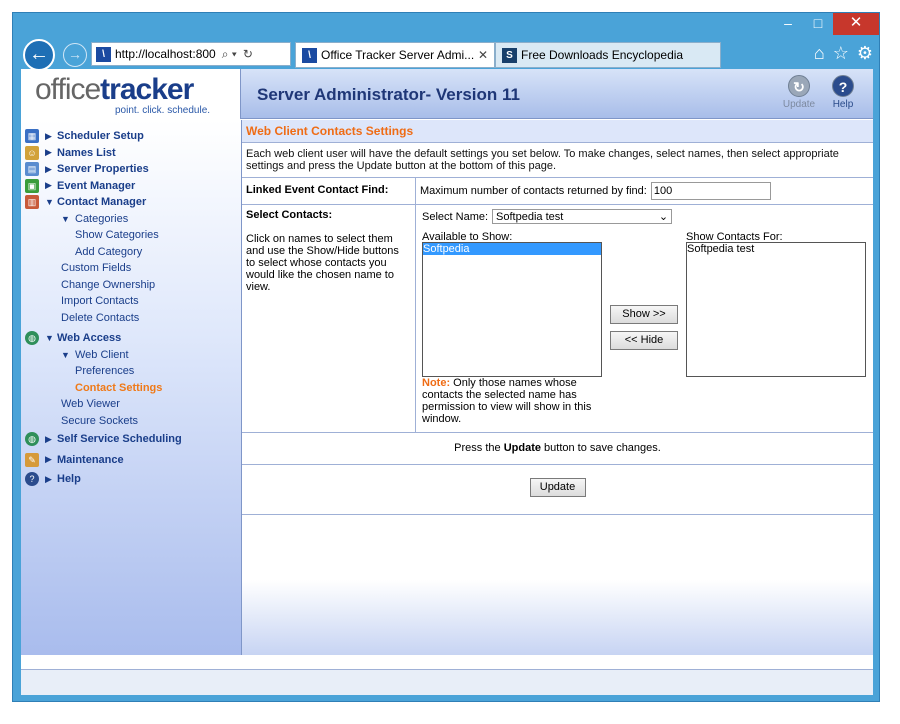 This screenshot has width=900, height=724. Describe the element at coordinates (102, 354) in the screenshot. I see `sidebar-item-label: Web Client` at that location.